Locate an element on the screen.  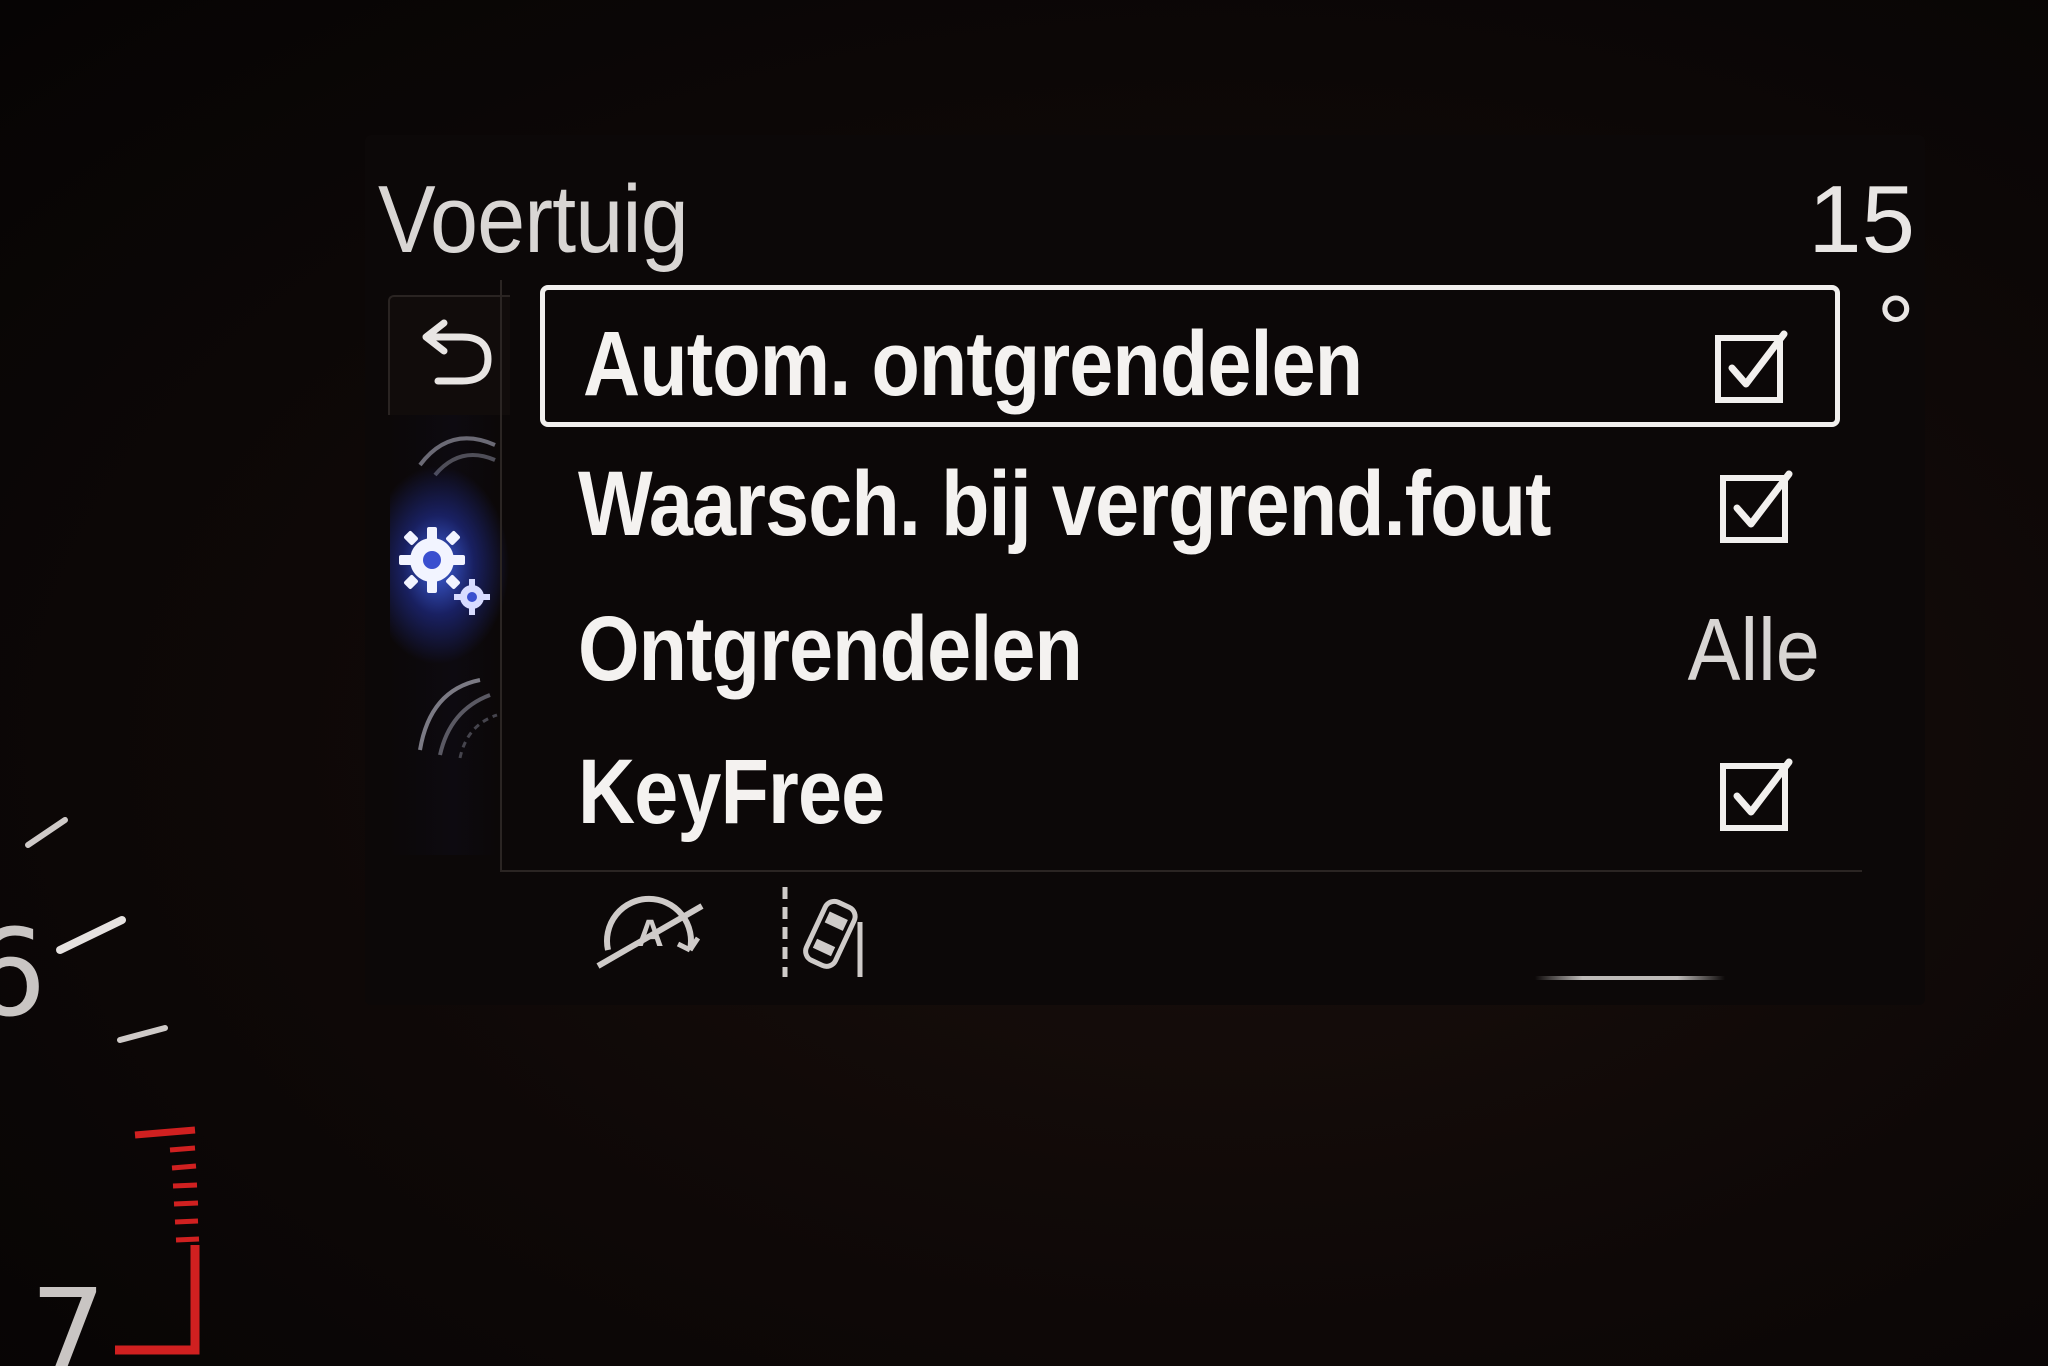
menu-item-auto-unlock: Autom. ontgrendelen is located at coordinates (1190, 356).